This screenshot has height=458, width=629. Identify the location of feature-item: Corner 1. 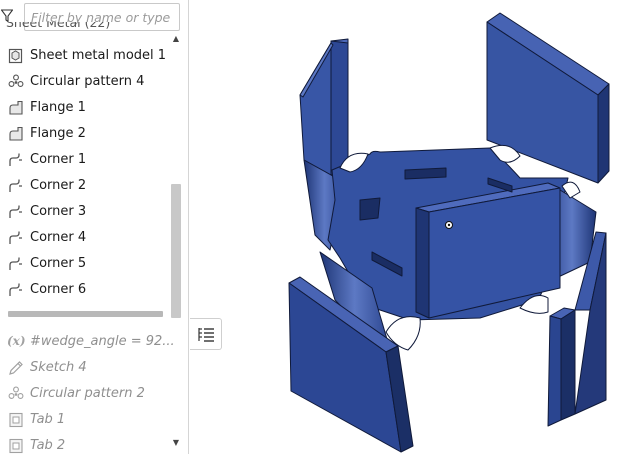
(85, 160).